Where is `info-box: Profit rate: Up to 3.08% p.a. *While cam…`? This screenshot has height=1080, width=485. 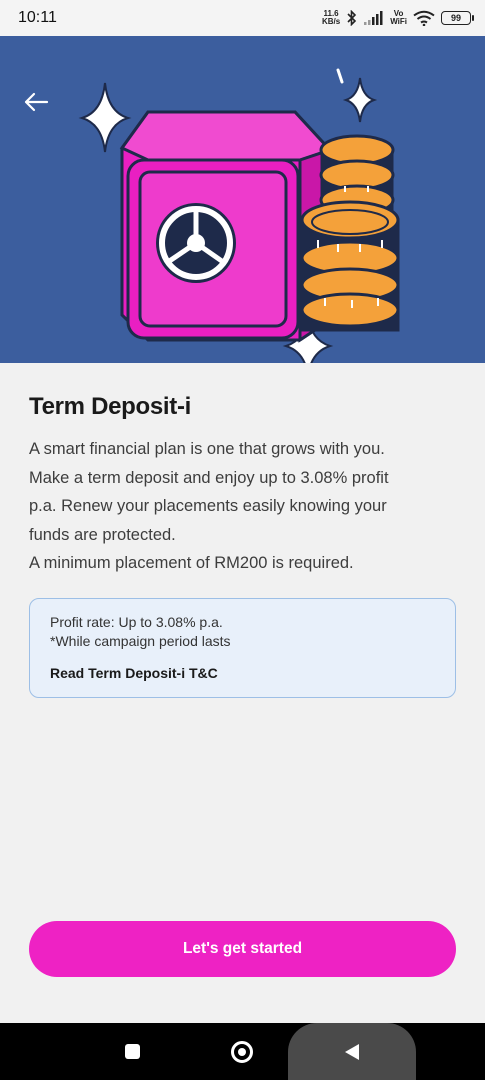
info-box: Profit rate: Up to 3.08% p.a. *While cam… is located at coordinates (242, 647).